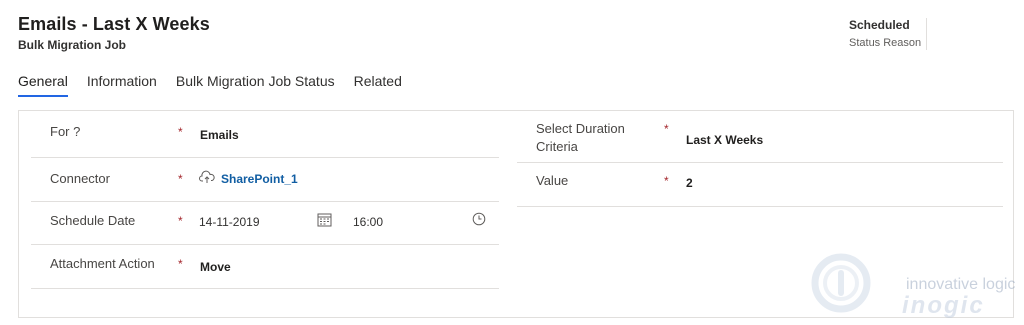  What do you see at coordinates (580, 138) in the screenshot?
I see `duration-criteria-label: Select Duration Criteria` at bounding box center [580, 138].